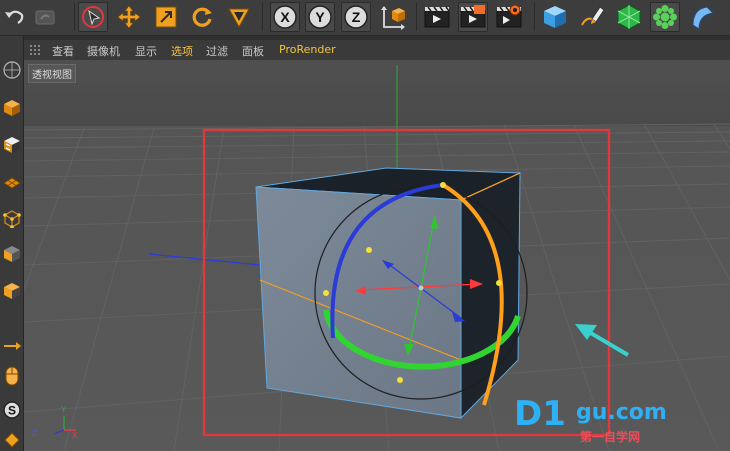 The height and width of the screenshot is (451, 730). Describe the element at coordinates (75, 435) in the screenshot. I see `view-axis-x-label: X` at that location.